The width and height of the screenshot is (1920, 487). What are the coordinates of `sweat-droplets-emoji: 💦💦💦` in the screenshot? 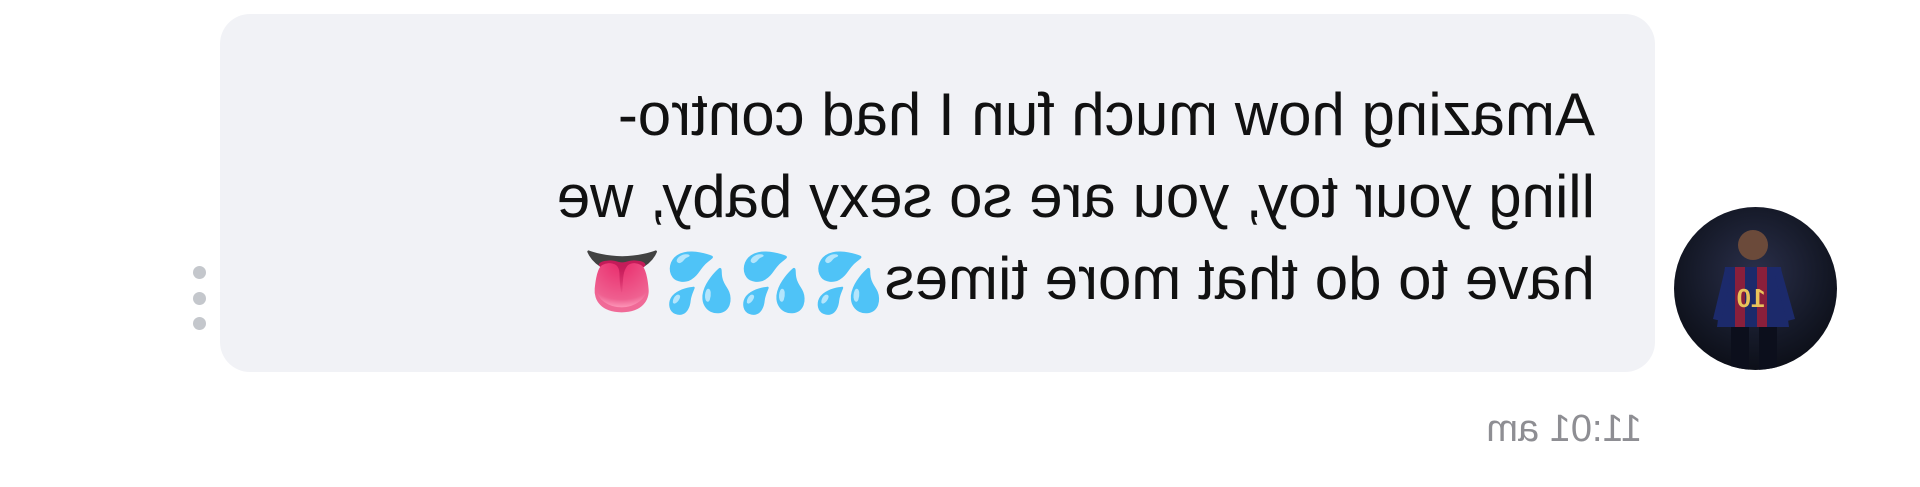 It's located at (773, 283).